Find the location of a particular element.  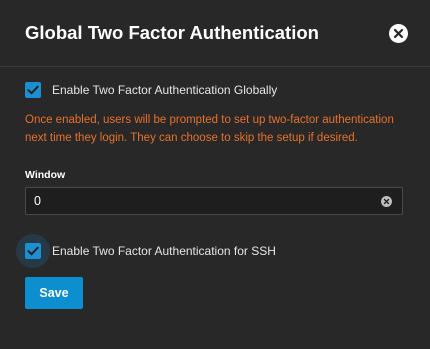

window-field-label: Window is located at coordinates (45, 175).